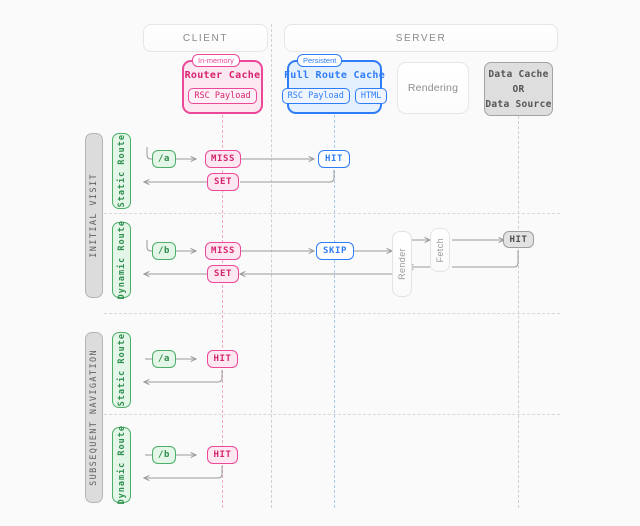  I want to click on fetch-box-label: Fetch, so click(440, 250).